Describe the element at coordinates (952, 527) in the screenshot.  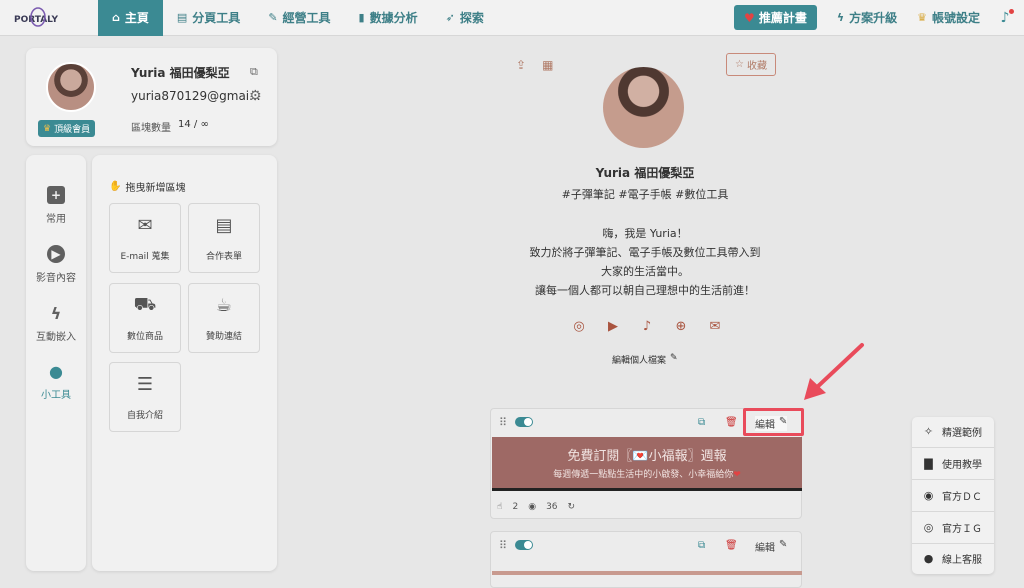
I see `menu-official-ig: ◎ 官方ＩＧ` at that location.